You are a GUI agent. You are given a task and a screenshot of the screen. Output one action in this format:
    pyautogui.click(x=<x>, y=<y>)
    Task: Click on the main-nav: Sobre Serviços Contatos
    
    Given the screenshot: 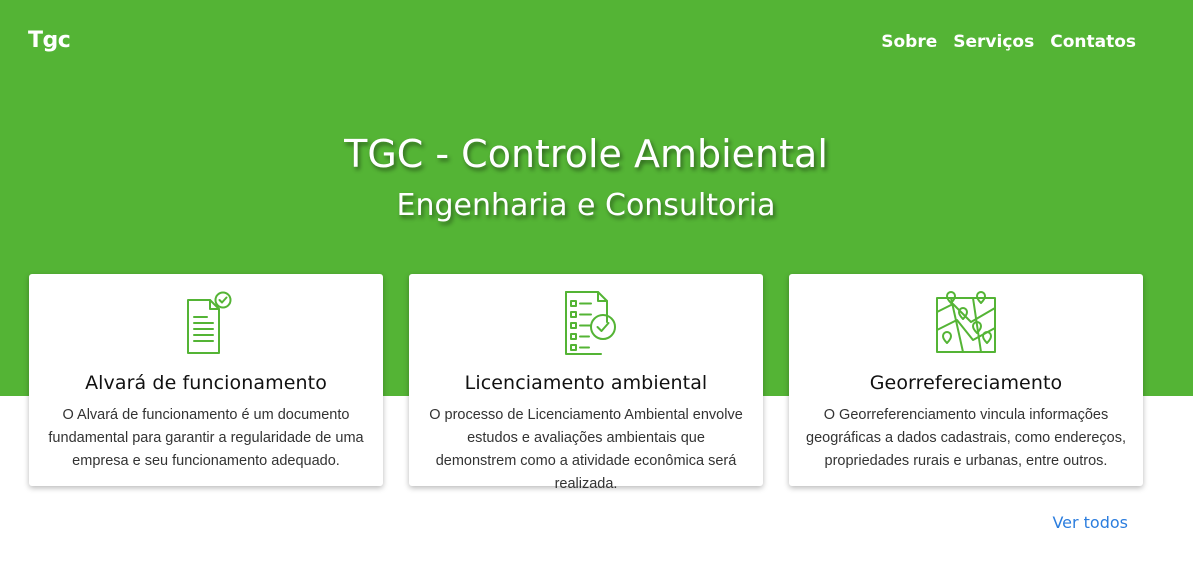 What is the action you would take?
    pyautogui.click(x=1008, y=42)
    